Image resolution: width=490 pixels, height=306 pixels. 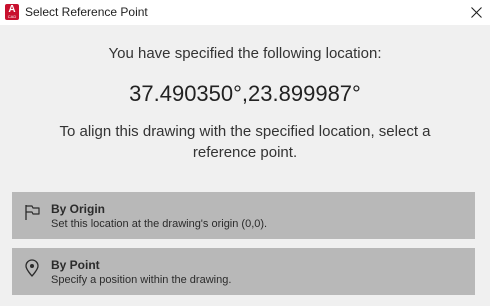 I want to click on flag-icon, so click(x=32, y=212).